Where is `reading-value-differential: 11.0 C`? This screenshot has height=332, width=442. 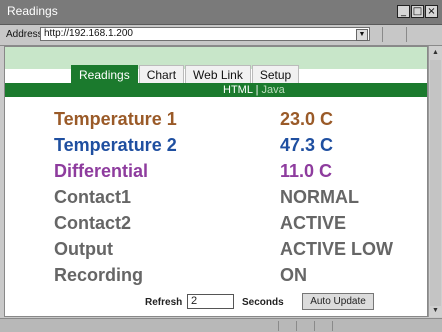
reading-value-differential: 11.0 C is located at coordinates (306, 171).